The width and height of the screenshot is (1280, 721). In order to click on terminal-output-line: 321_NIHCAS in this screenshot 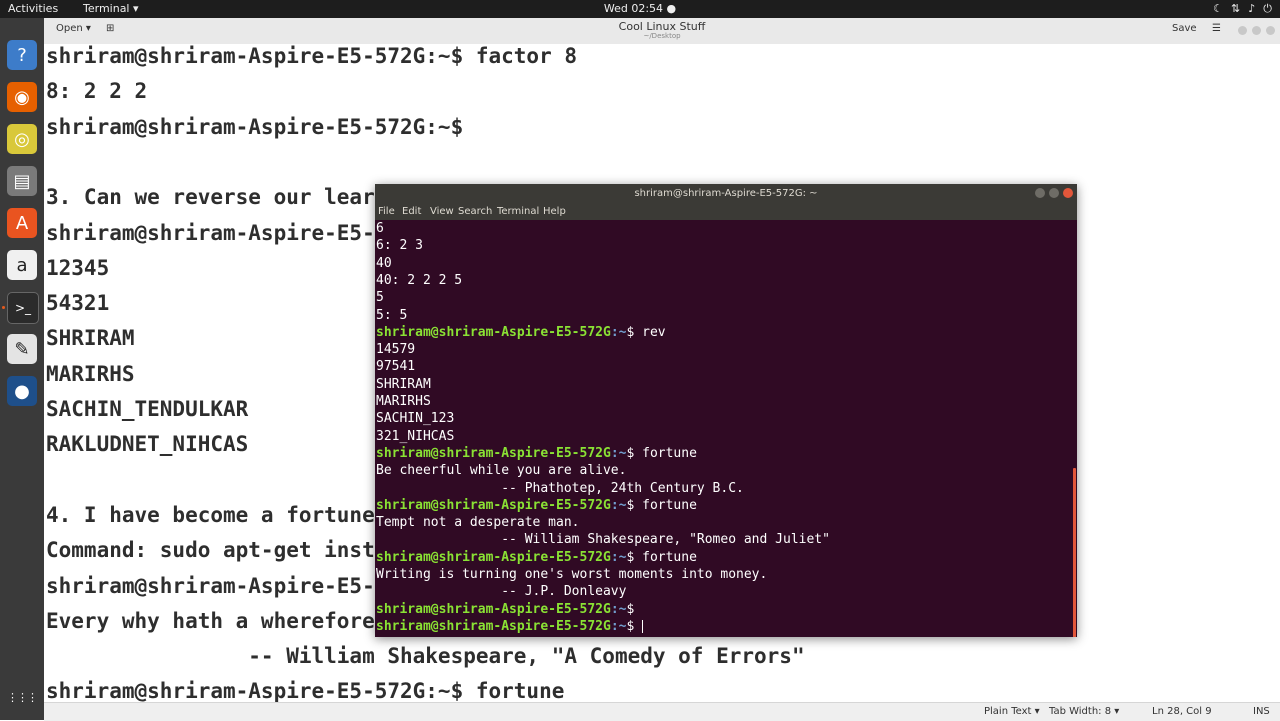, I will do `click(415, 436)`.